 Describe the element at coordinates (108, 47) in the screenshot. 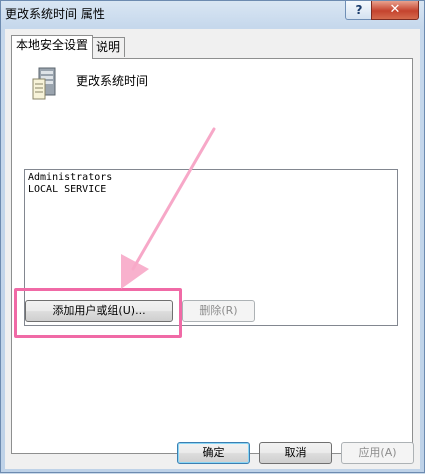

I see `tab-explain: 说明` at that location.